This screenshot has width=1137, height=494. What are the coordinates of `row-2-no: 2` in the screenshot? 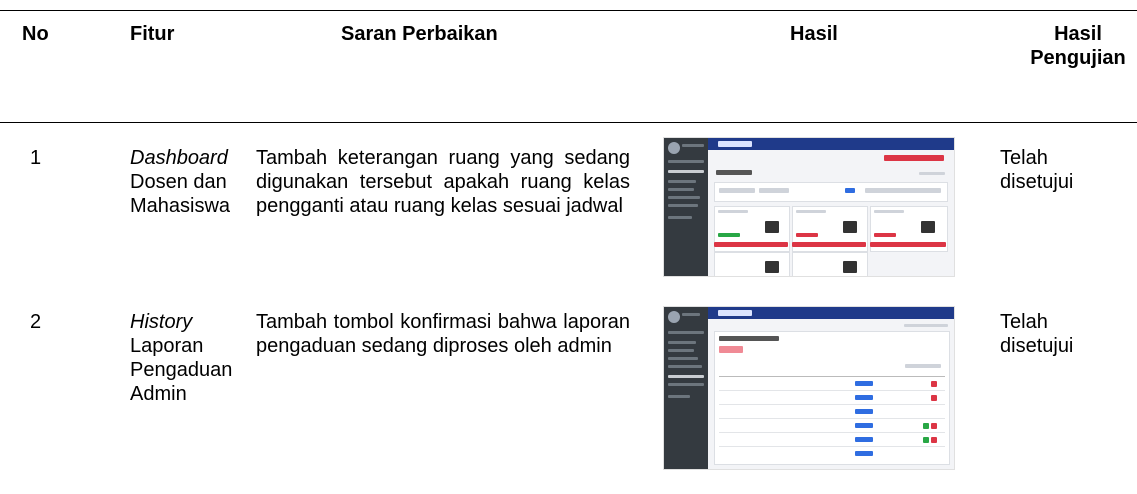 It's located at (36, 322).